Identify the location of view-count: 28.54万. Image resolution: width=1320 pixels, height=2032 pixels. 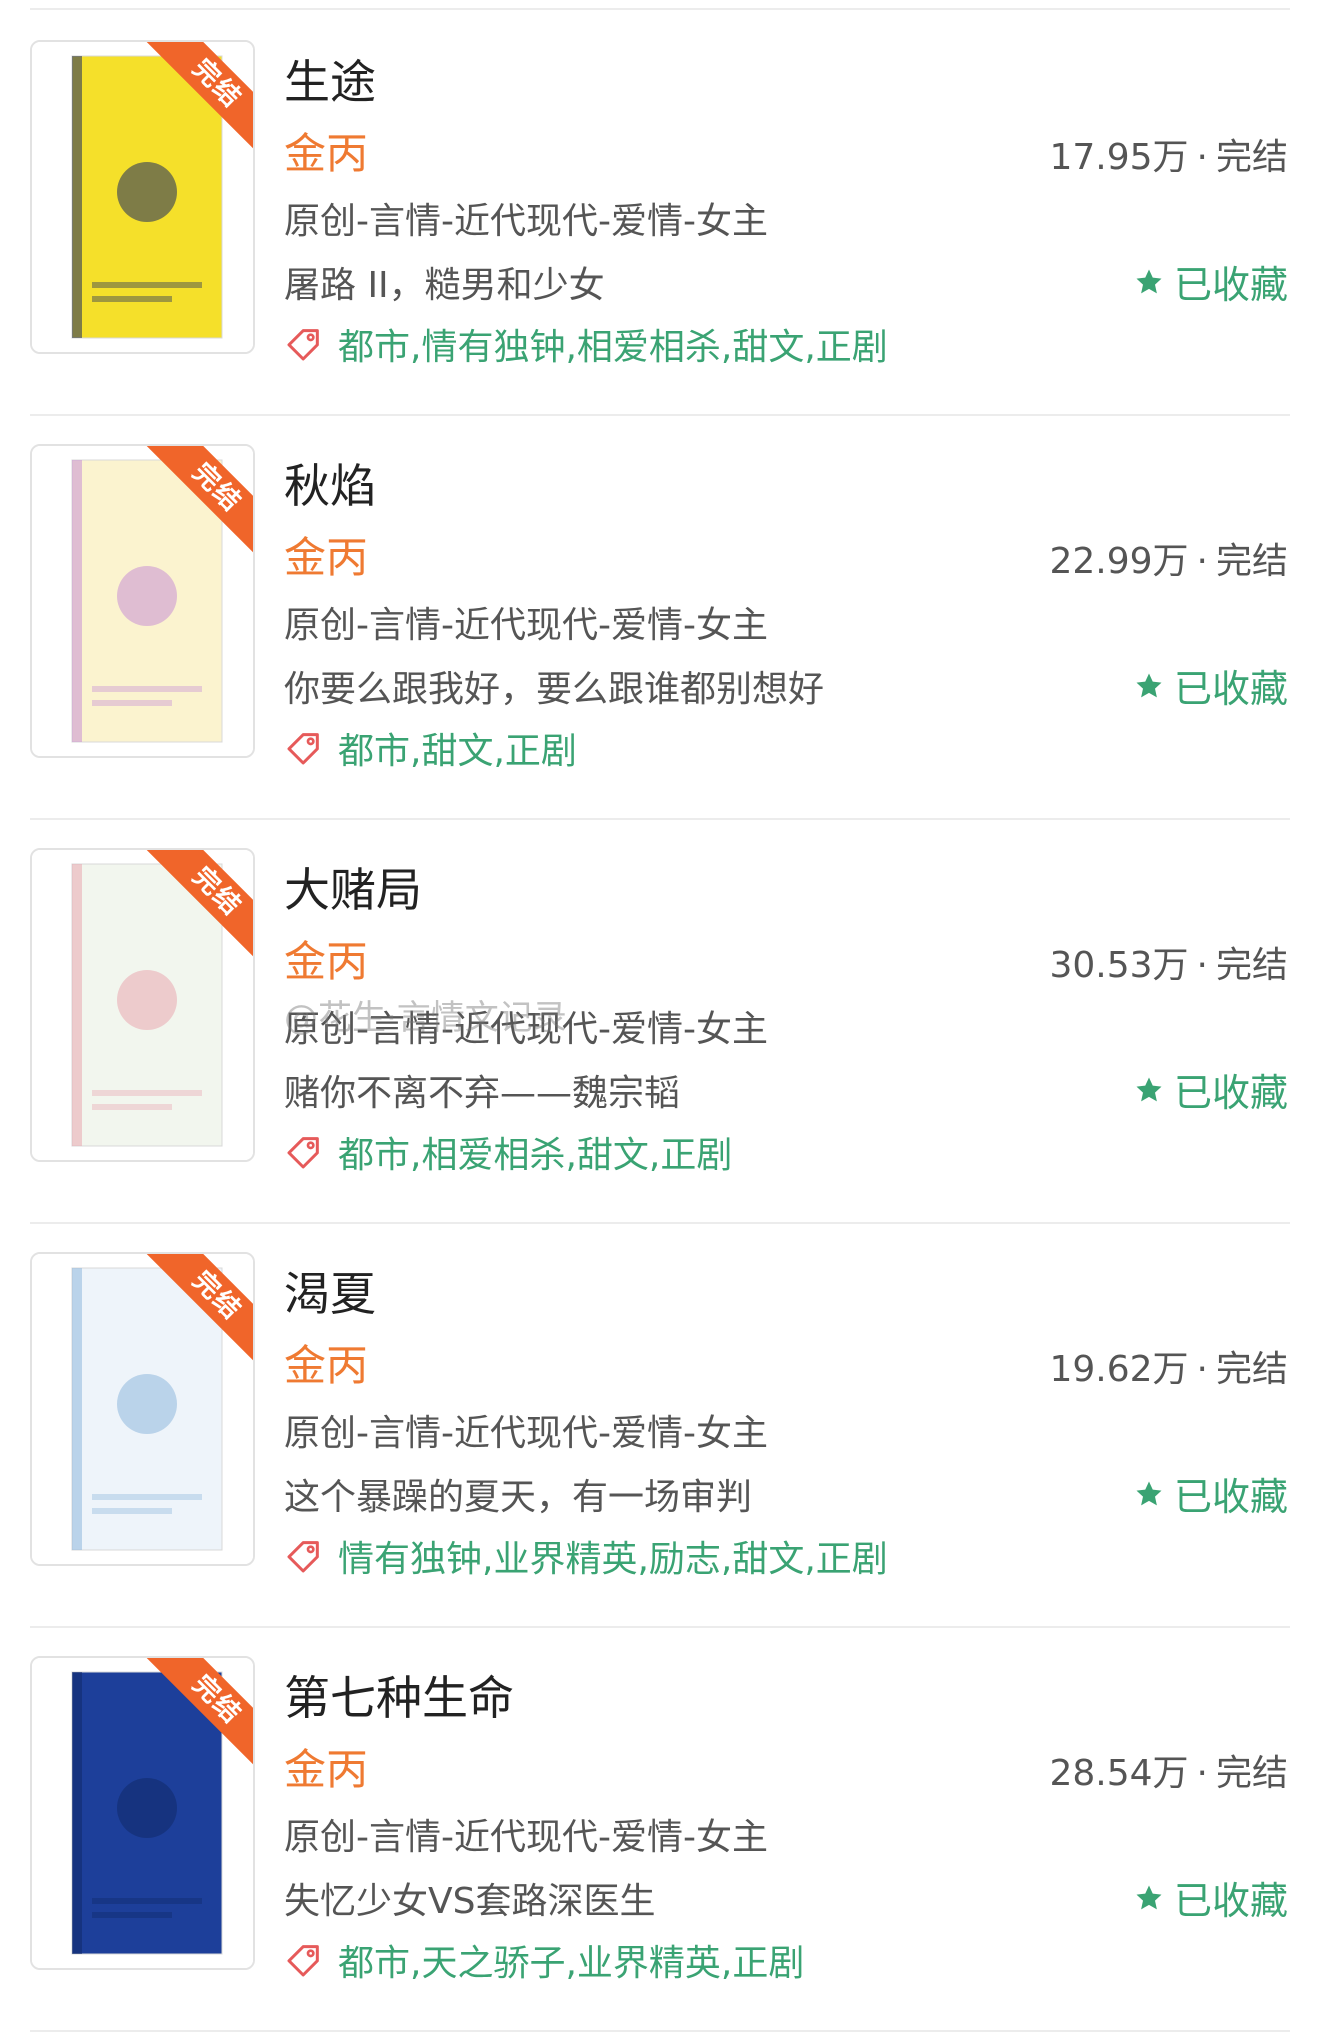
(1119, 1773).